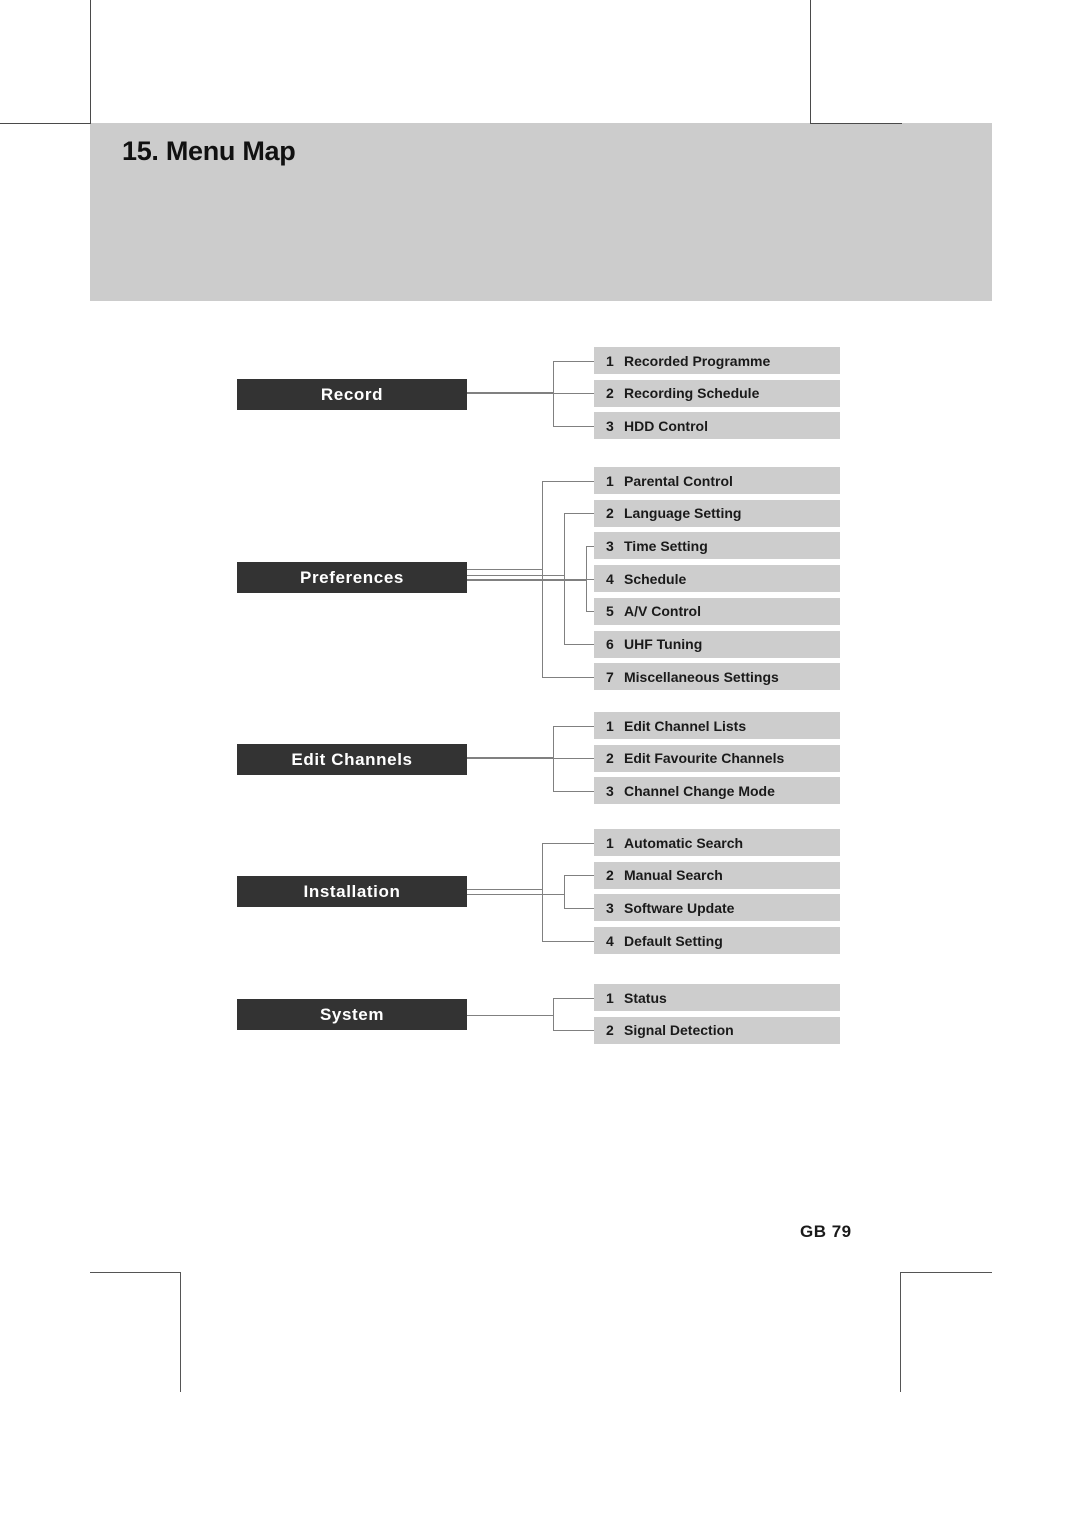  I want to click on menu-item-label: UHF Tuning, so click(663, 644).